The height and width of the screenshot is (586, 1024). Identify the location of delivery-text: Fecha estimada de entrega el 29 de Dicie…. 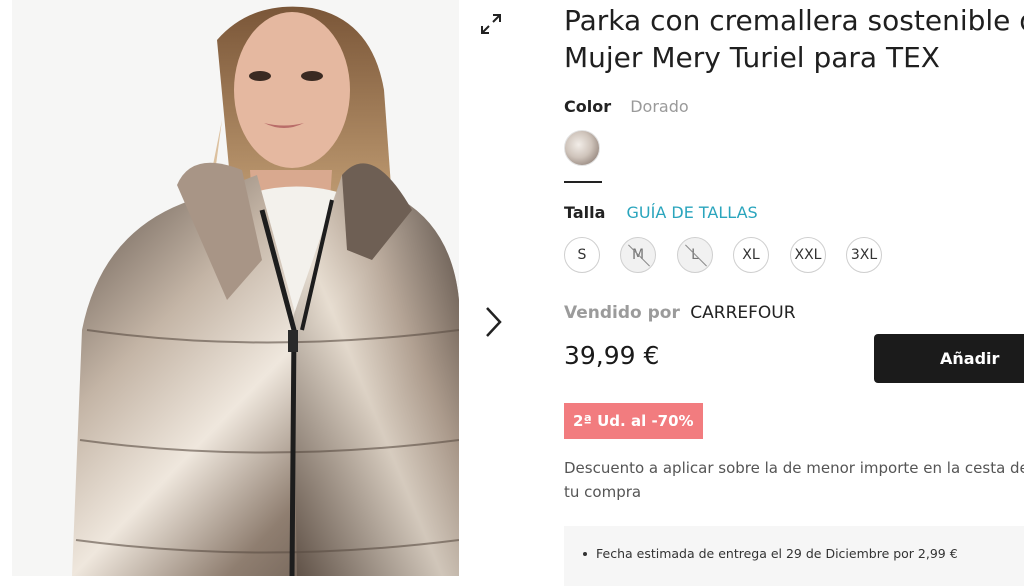
(777, 553).